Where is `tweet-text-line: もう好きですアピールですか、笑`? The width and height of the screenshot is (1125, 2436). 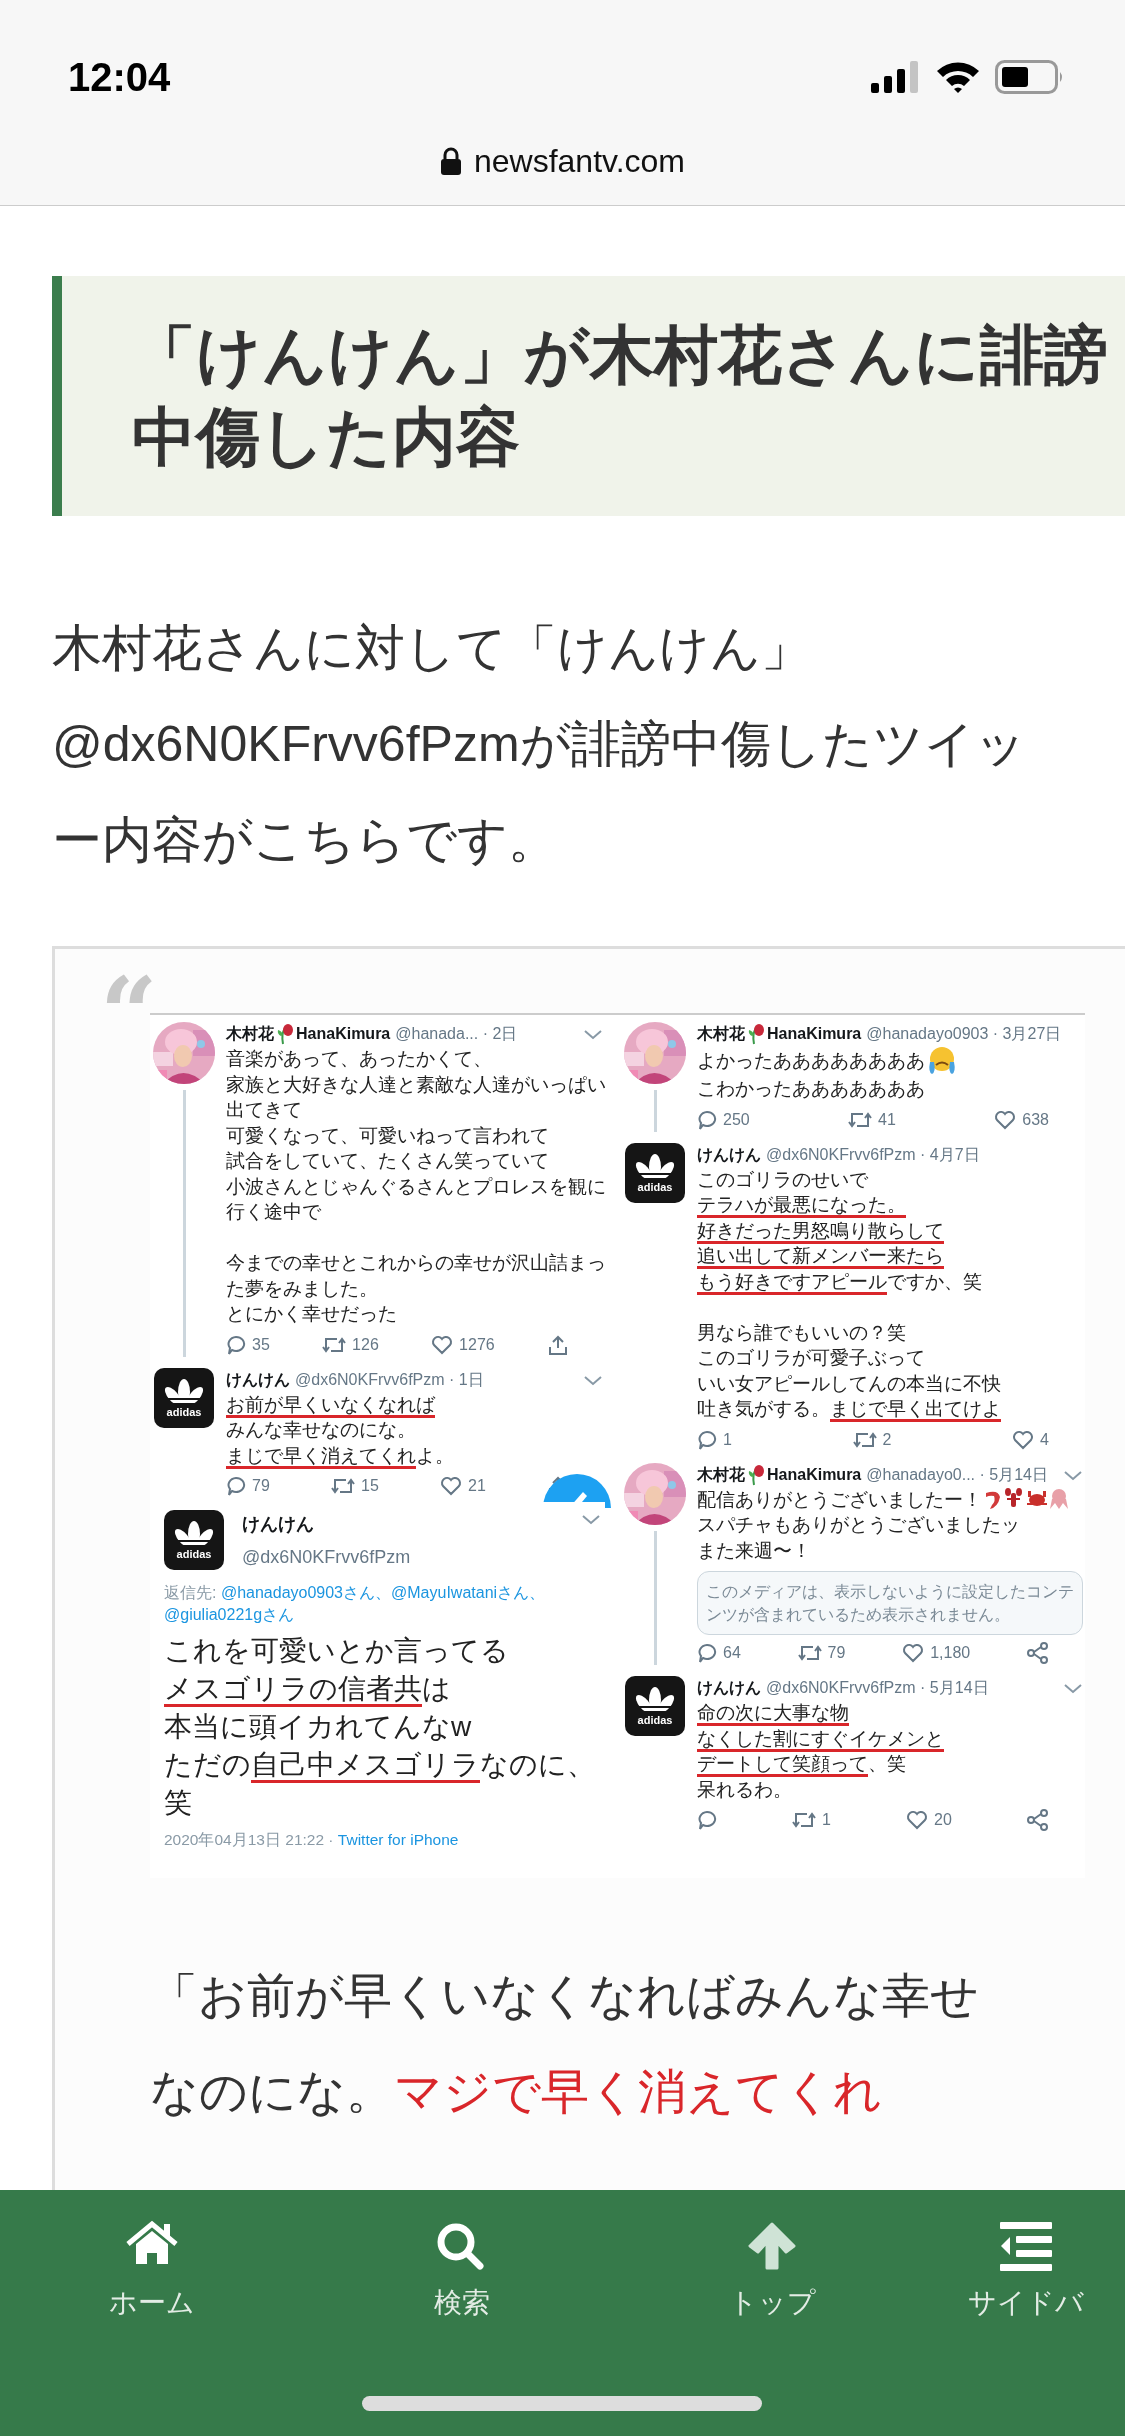
tweet-text-line: もう好きですアピールですか、笑 is located at coordinates (839, 1281).